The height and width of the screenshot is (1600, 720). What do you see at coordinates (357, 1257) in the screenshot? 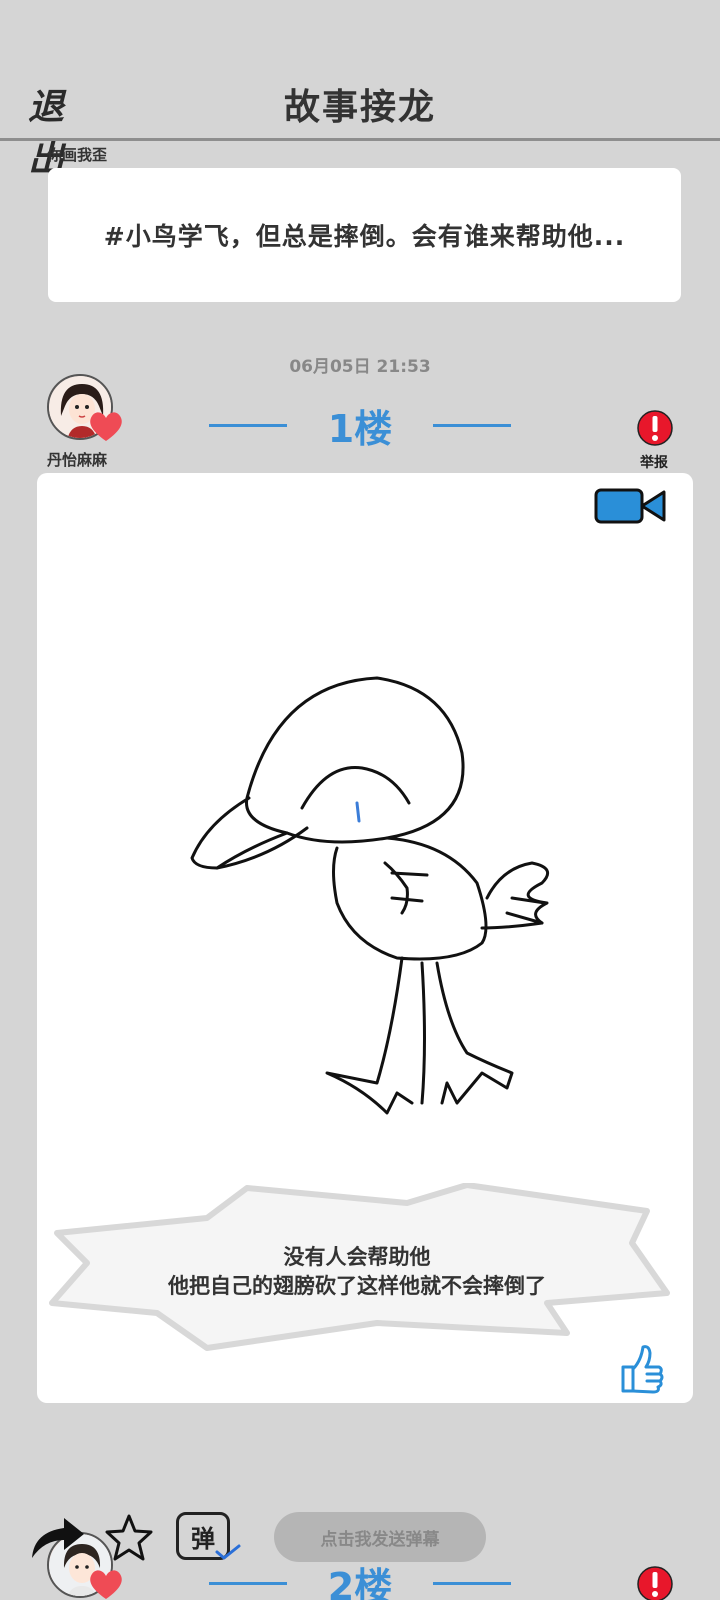
I see `caption-line-1: 没有人会帮助他` at bounding box center [357, 1257].